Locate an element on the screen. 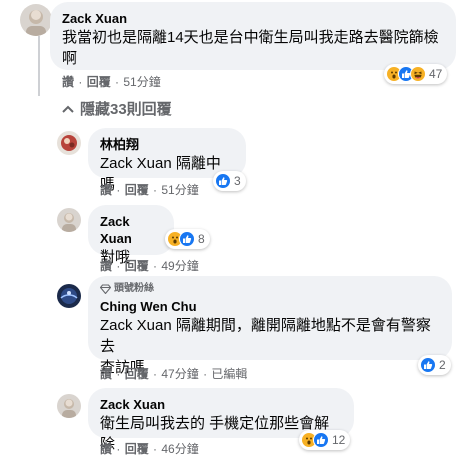 The height and width of the screenshot is (462, 472). reaction-count: 3 is located at coordinates (237, 181).